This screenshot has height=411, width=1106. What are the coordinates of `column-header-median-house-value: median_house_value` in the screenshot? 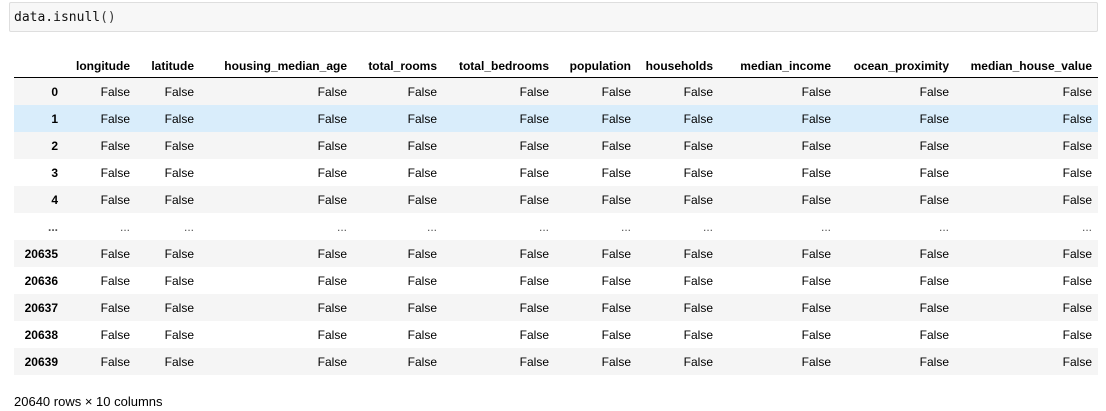 It's located at (1026, 66).